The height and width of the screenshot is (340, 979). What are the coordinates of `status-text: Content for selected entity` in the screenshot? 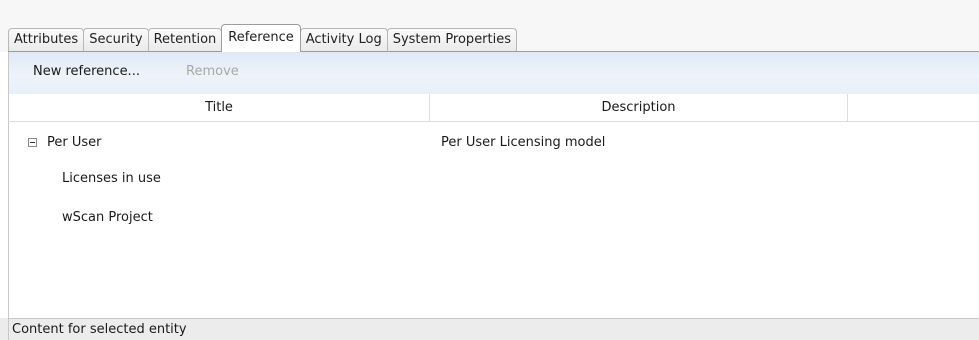 It's located at (99, 329).